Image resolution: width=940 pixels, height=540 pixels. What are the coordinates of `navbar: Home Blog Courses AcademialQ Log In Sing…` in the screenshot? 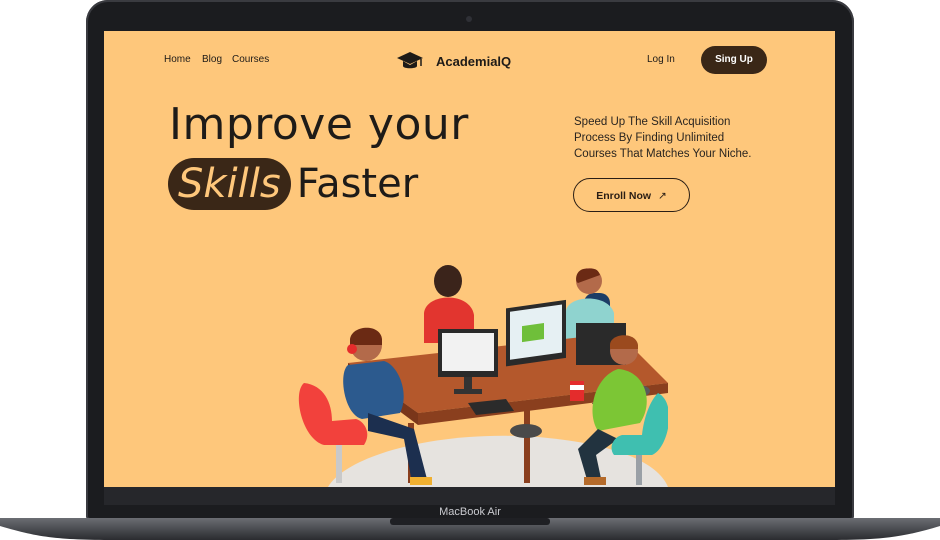 It's located at (469, 61).